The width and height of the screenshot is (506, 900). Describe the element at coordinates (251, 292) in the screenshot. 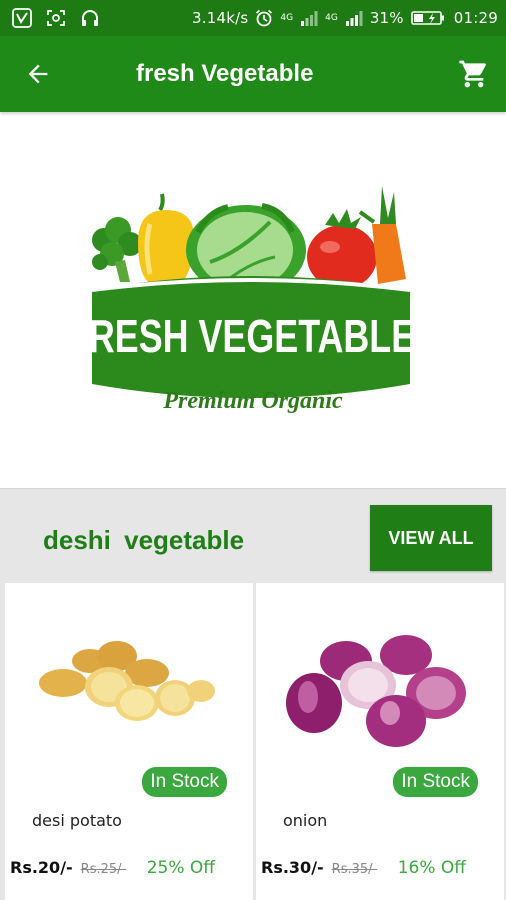

I see `vegetables-illustration` at that location.